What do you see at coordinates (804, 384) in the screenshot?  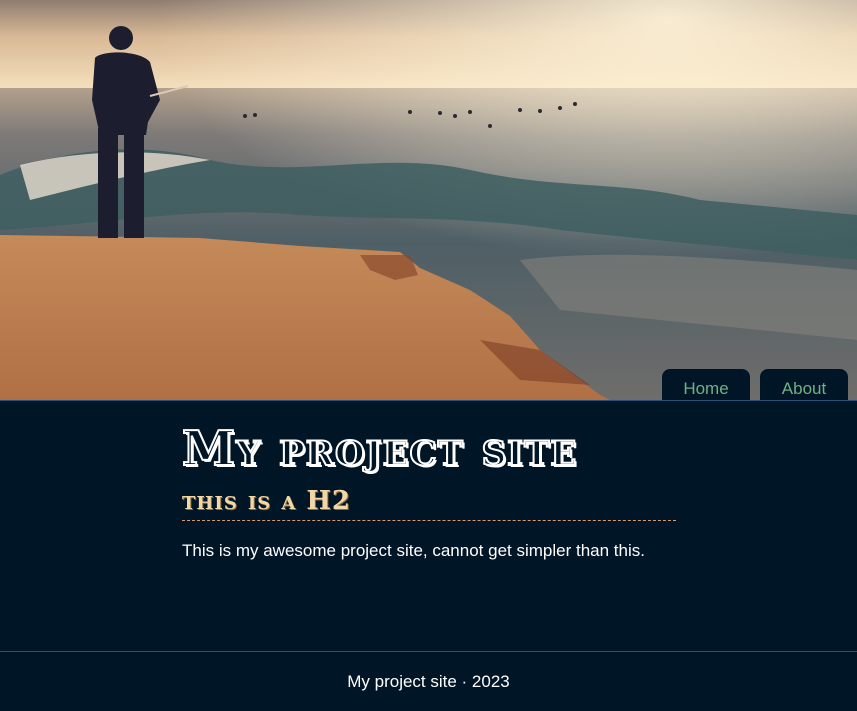 I see `nav-tab-about: About` at bounding box center [804, 384].